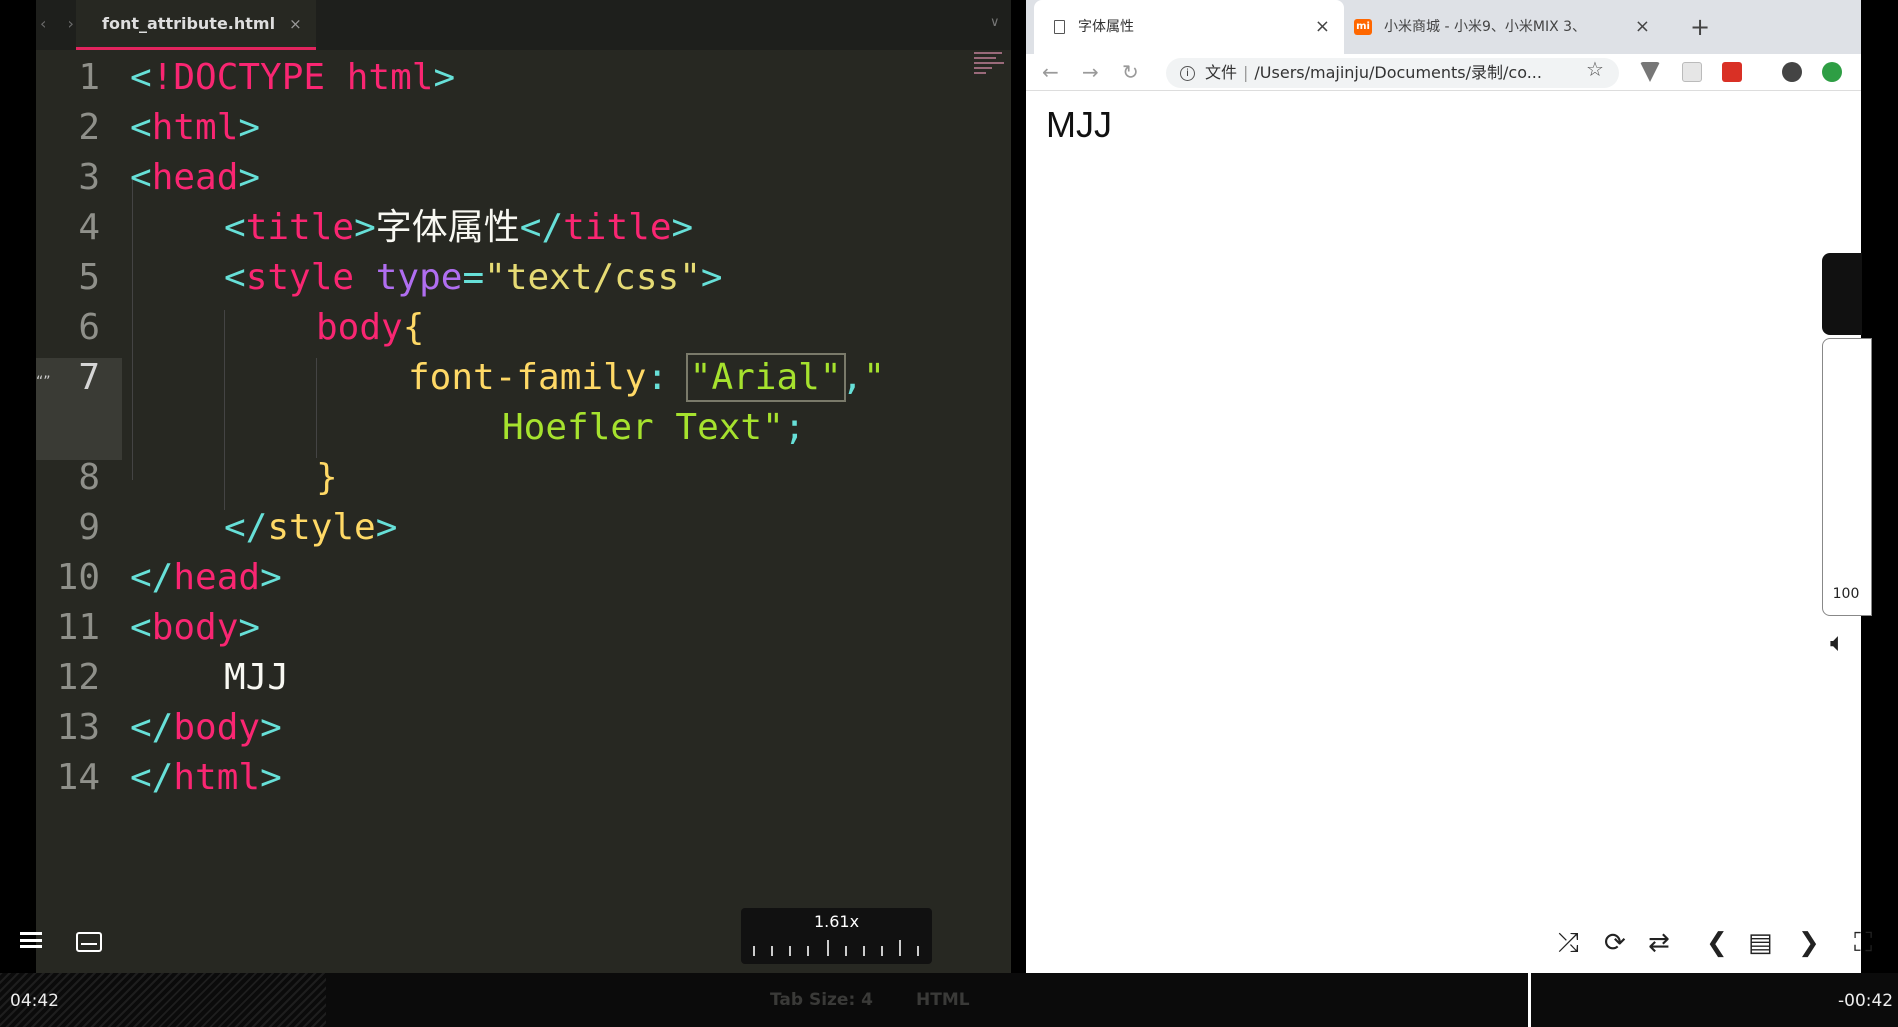 The width and height of the screenshot is (1898, 1027). I want to click on volume-value: 100, so click(1846, 594).